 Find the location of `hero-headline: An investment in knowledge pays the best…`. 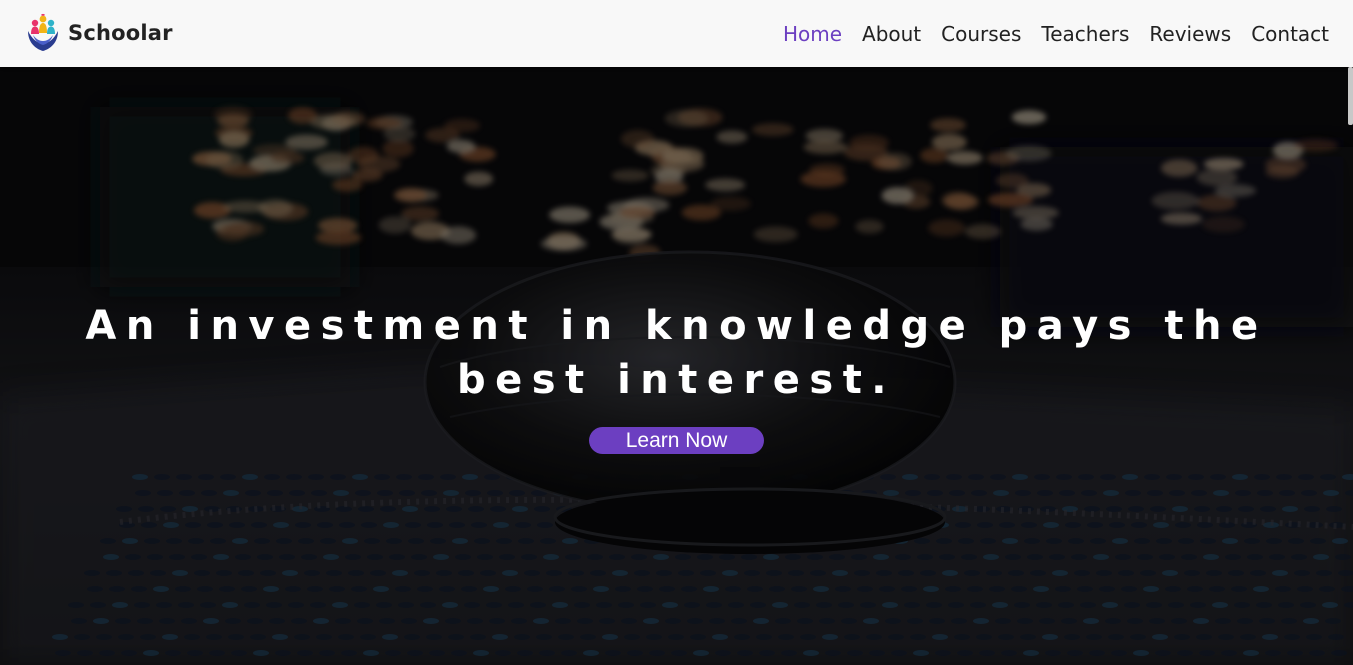

hero-headline: An investment in knowledge pays the best… is located at coordinates (676, 353).